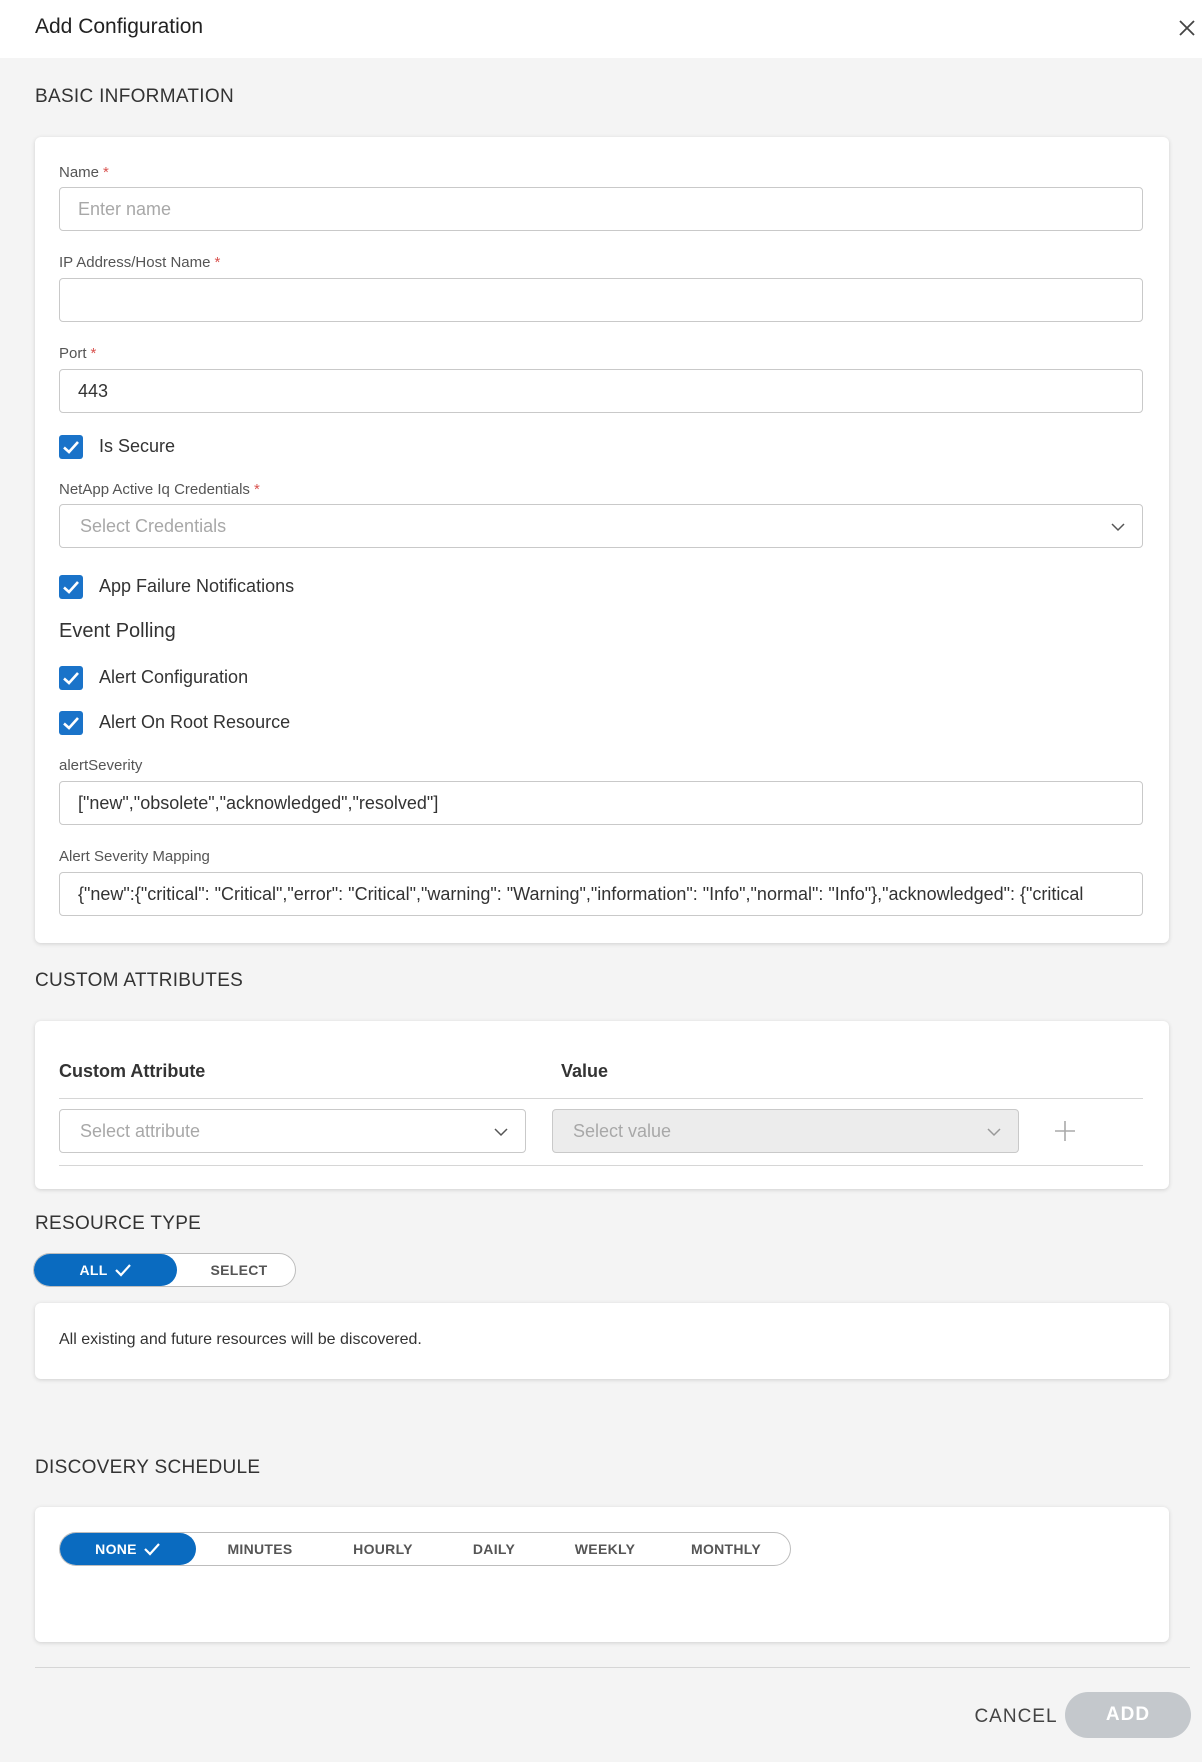 The height and width of the screenshot is (1762, 1202). Describe the element at coordinates (134, 856) in the screenshot. I see `severity-mapping-label: Alert Severity Mapping` at that location.